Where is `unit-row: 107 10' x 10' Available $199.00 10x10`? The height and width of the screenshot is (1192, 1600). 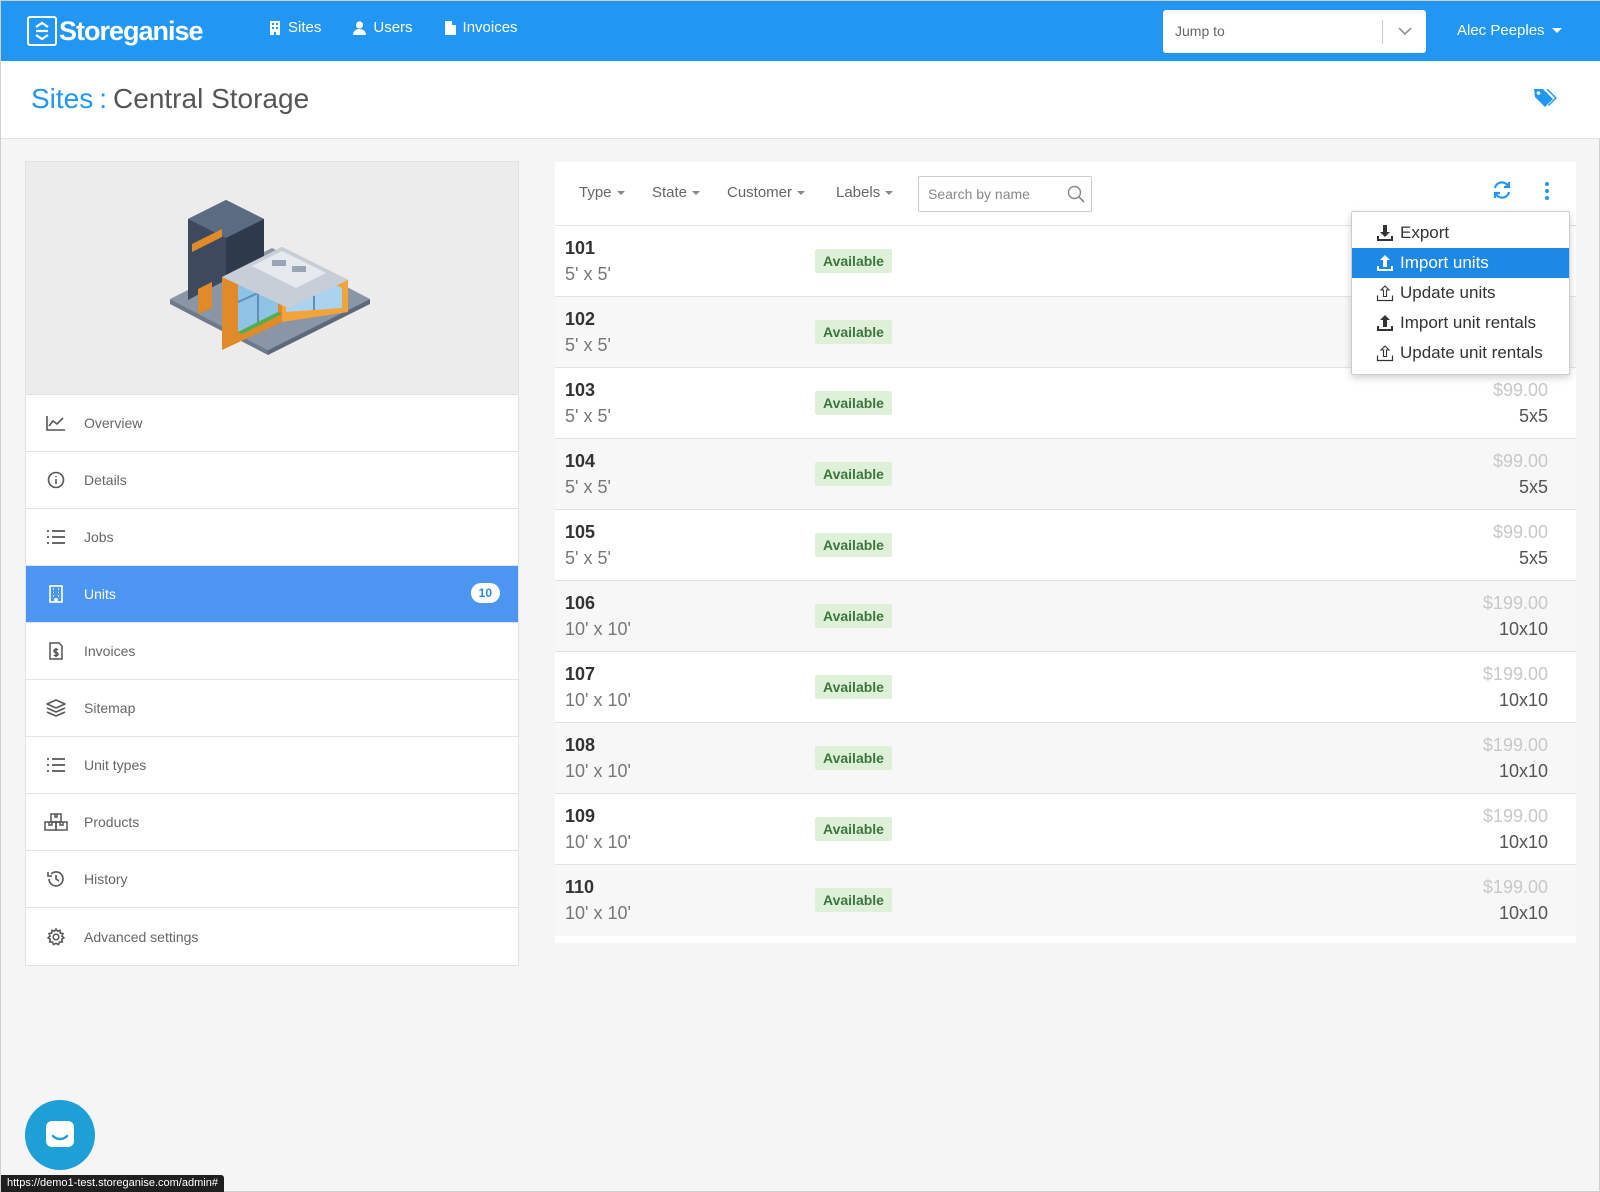
unit-row: 107 10' x 10' Available $199.00 10x10 is located at coordinates (1065, 687).